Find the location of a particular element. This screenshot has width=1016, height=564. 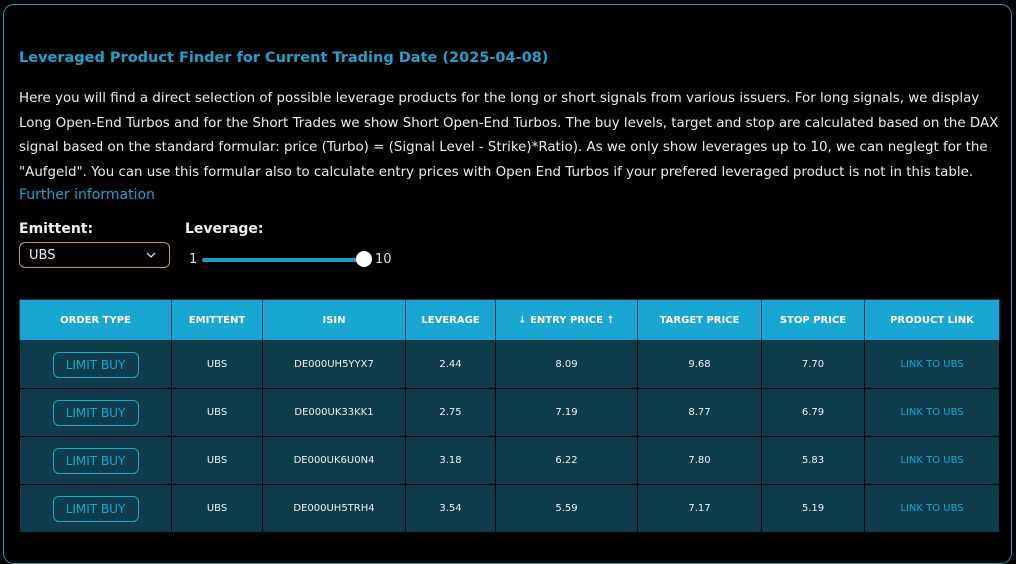

leverage-cell: 3.54 is located at coordinates (450, 508).